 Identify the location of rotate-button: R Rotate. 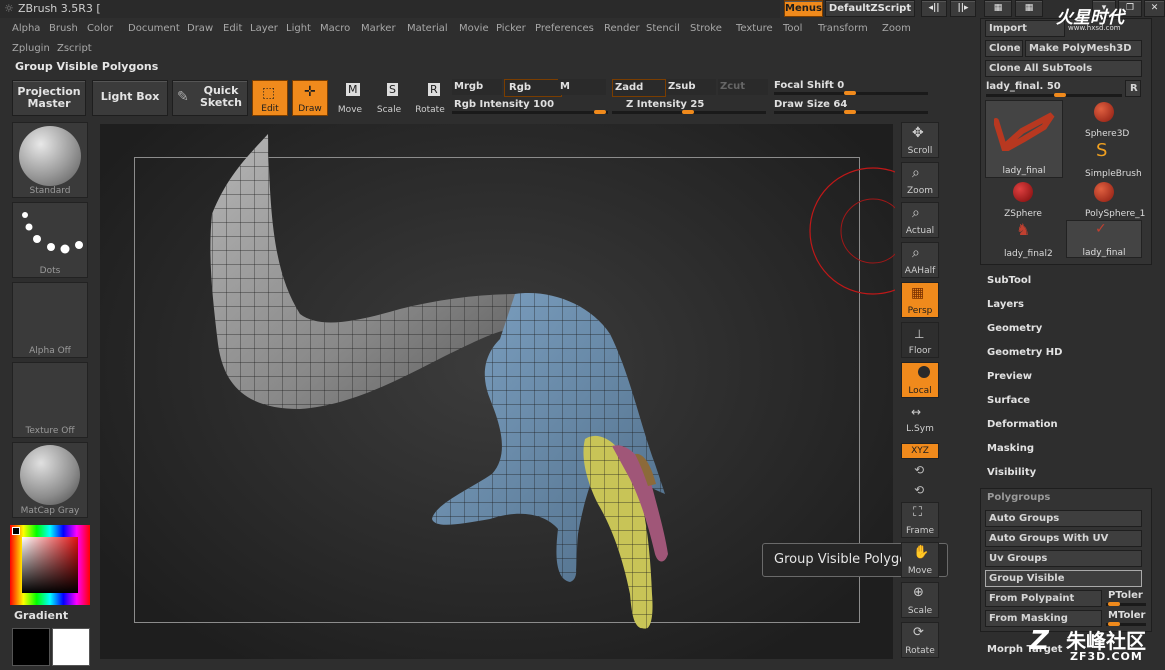
(430, 98).